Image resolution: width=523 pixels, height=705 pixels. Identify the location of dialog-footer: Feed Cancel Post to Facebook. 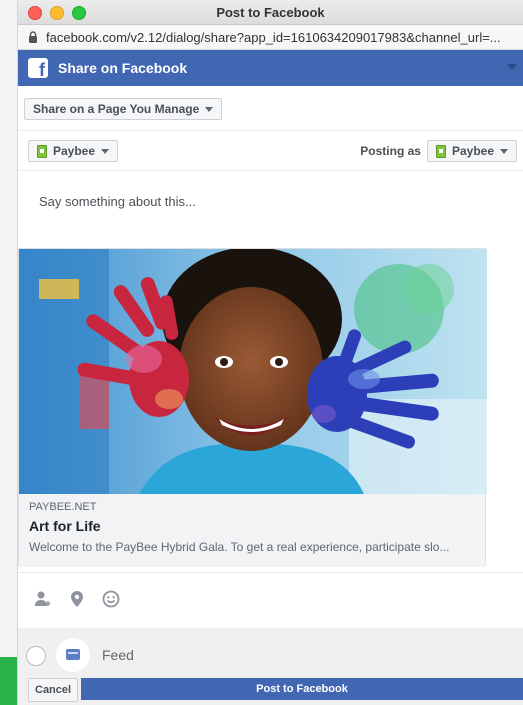
(270, 666).